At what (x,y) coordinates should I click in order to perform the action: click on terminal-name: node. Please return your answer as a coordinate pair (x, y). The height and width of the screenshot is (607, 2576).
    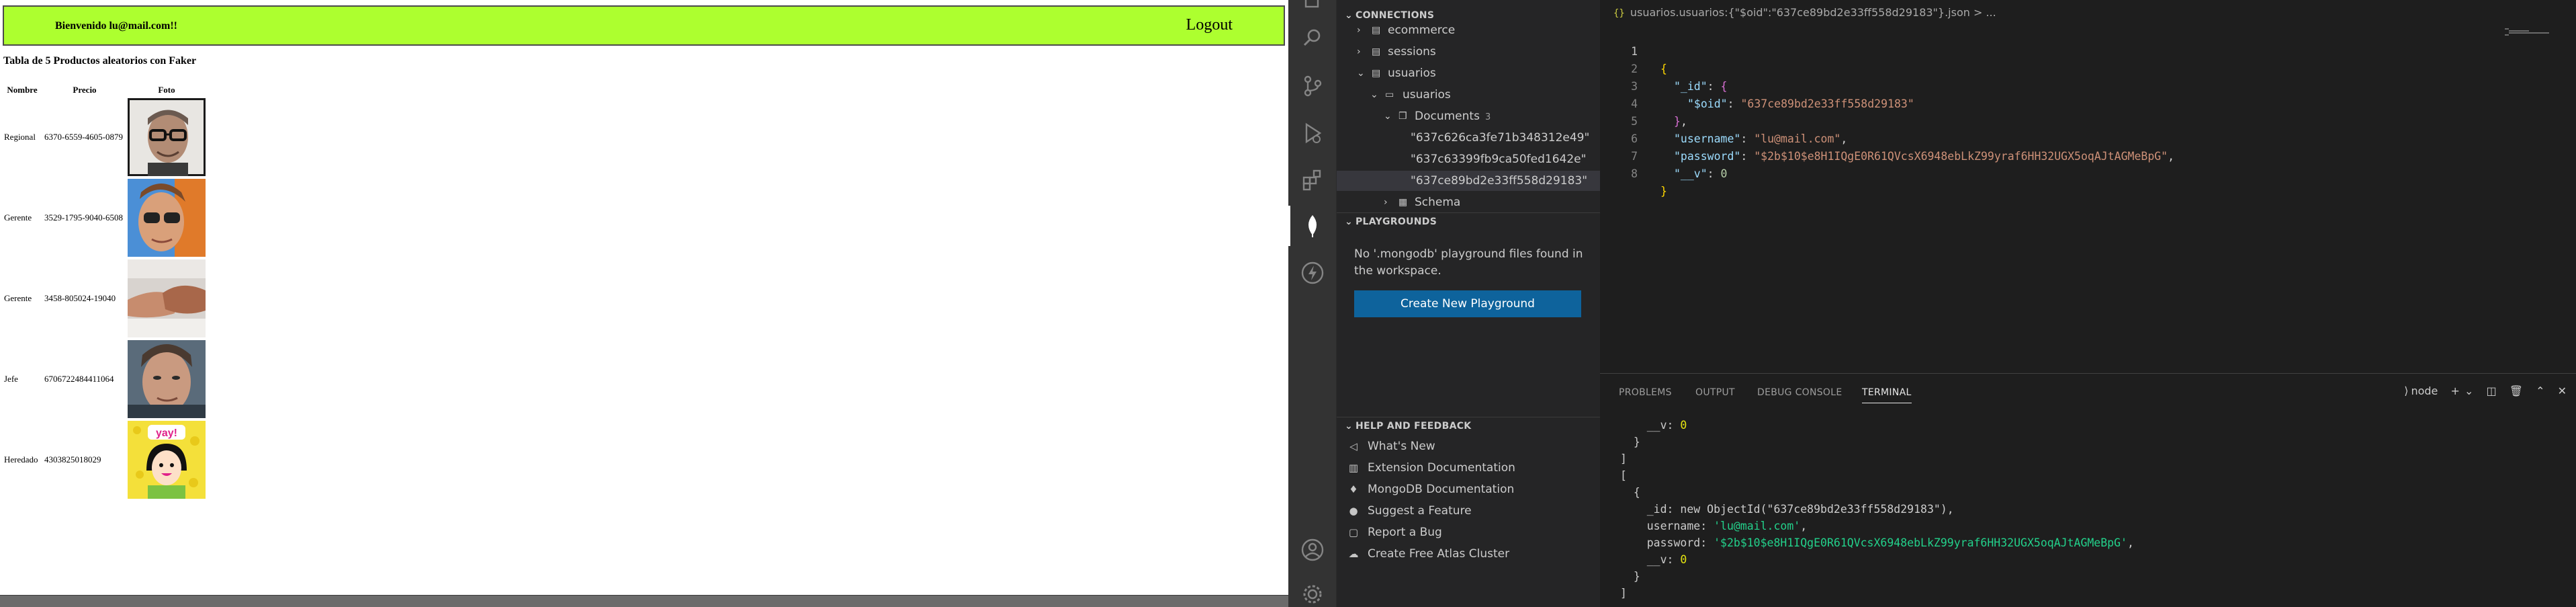
    Looking at the image, I should click on (2425, 391).